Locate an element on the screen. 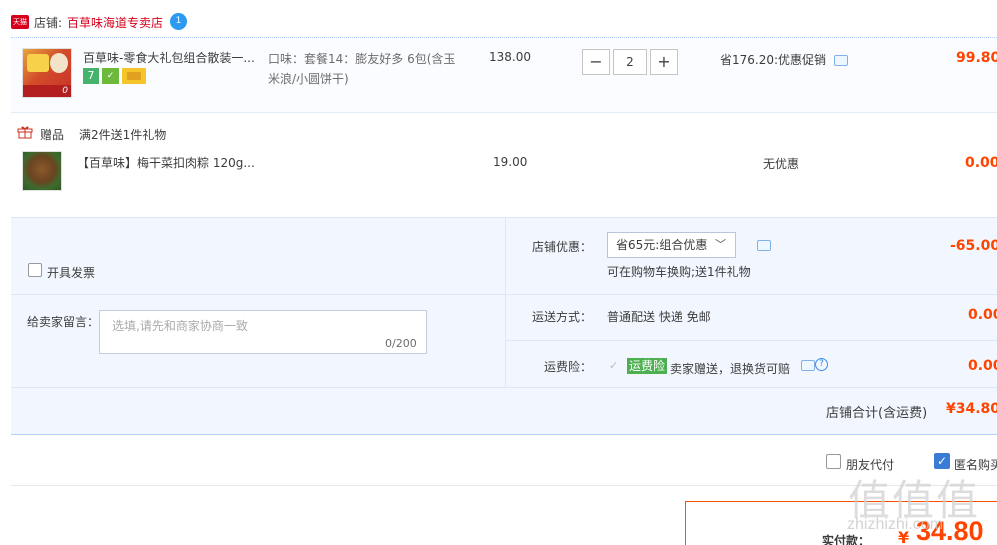 This screenshot has width=997, height=545. quantity-minus-button: − is located at coordinates (596, 62).